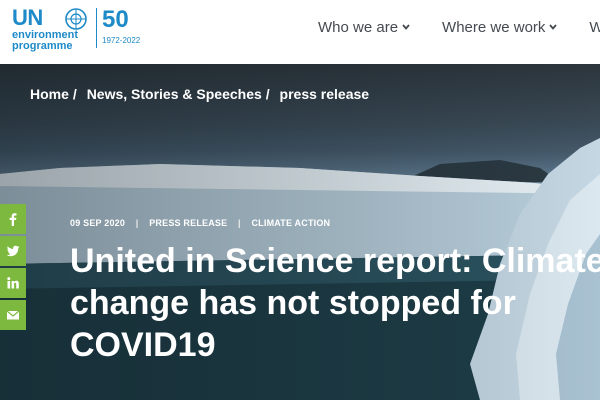  Describe the element at coordinates (96, 28) in the screenshot. I see `logo-divider` at that location.